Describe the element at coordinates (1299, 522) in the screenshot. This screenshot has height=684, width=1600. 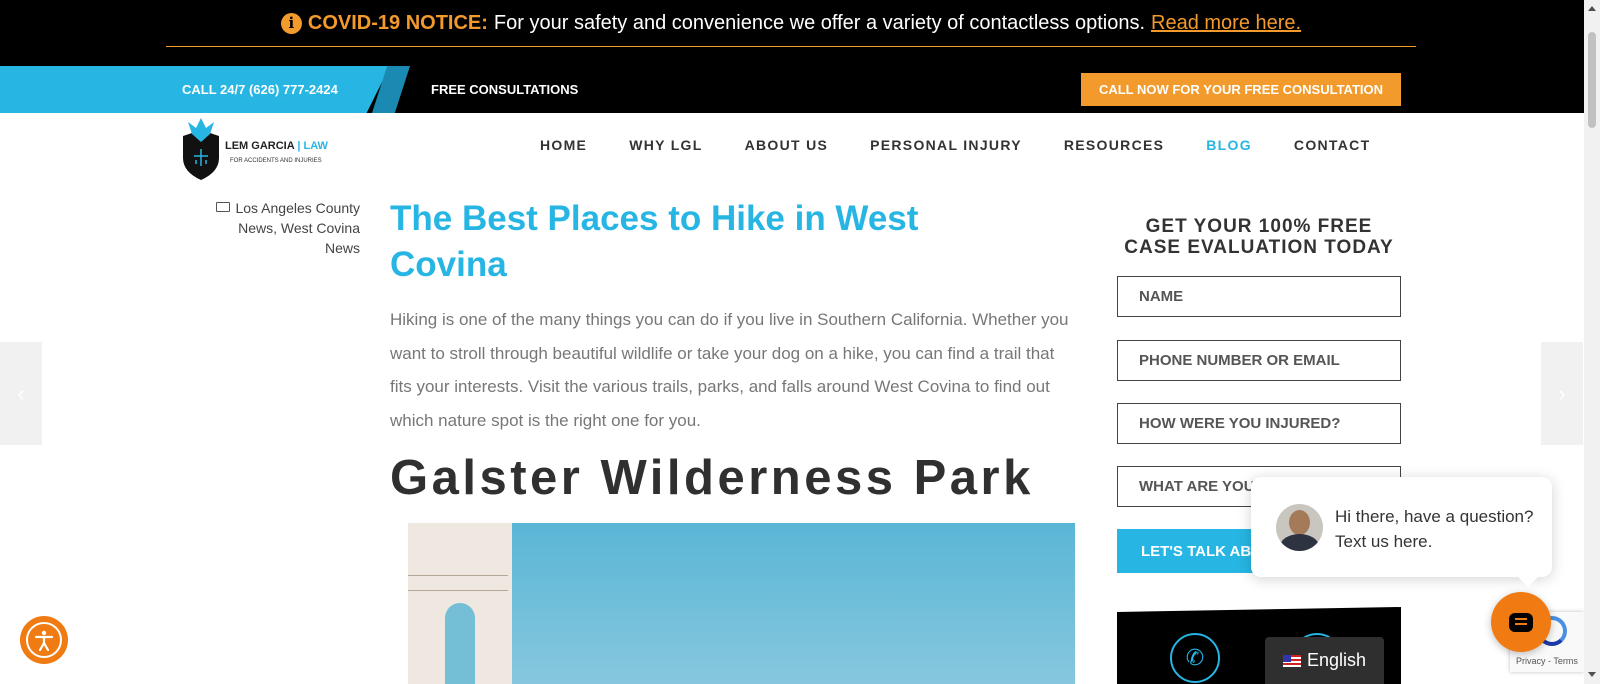
I see `avatar-face` at that location.